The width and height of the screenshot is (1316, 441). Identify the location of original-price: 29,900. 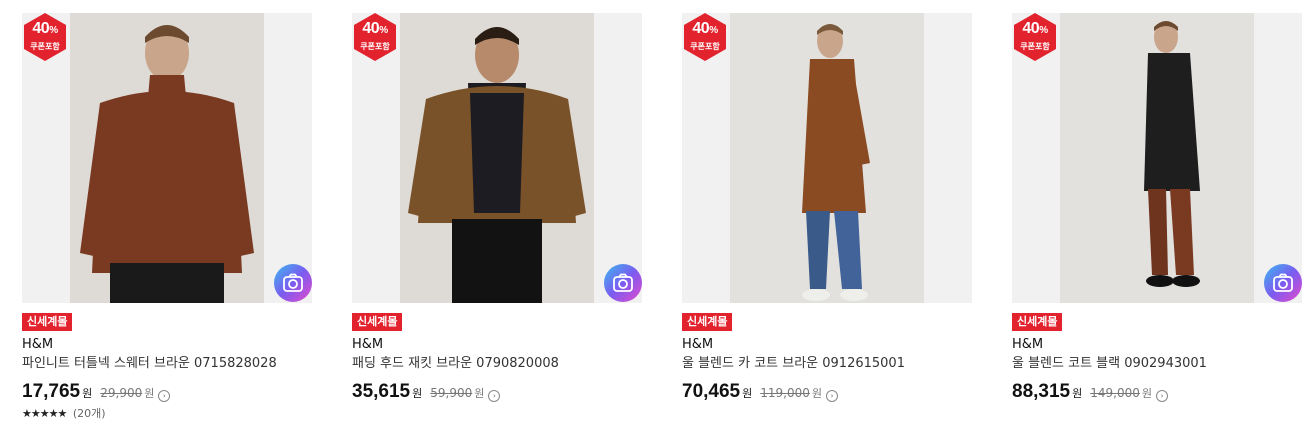
(121, 393).